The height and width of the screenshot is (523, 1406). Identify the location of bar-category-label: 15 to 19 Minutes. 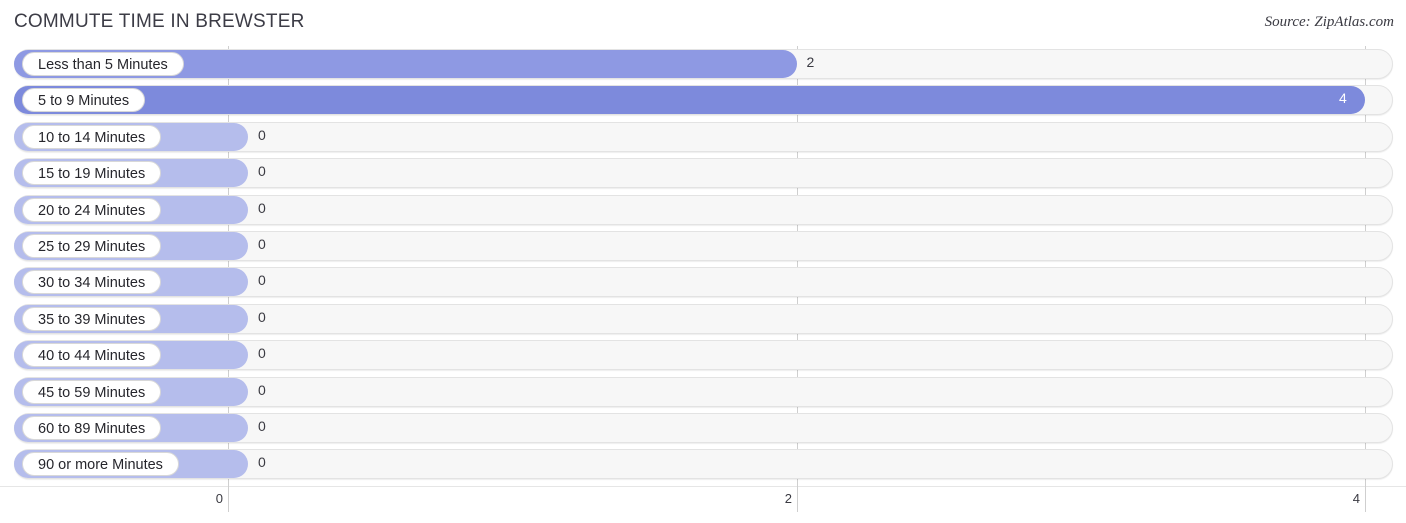
(92, 173).